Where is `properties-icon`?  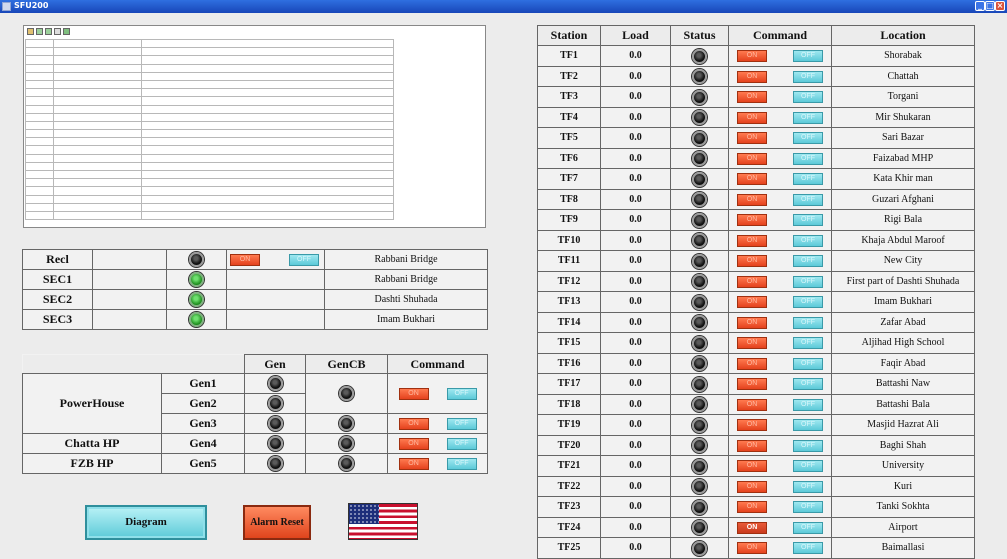 properties-icon is located at coordinates (30, 31).